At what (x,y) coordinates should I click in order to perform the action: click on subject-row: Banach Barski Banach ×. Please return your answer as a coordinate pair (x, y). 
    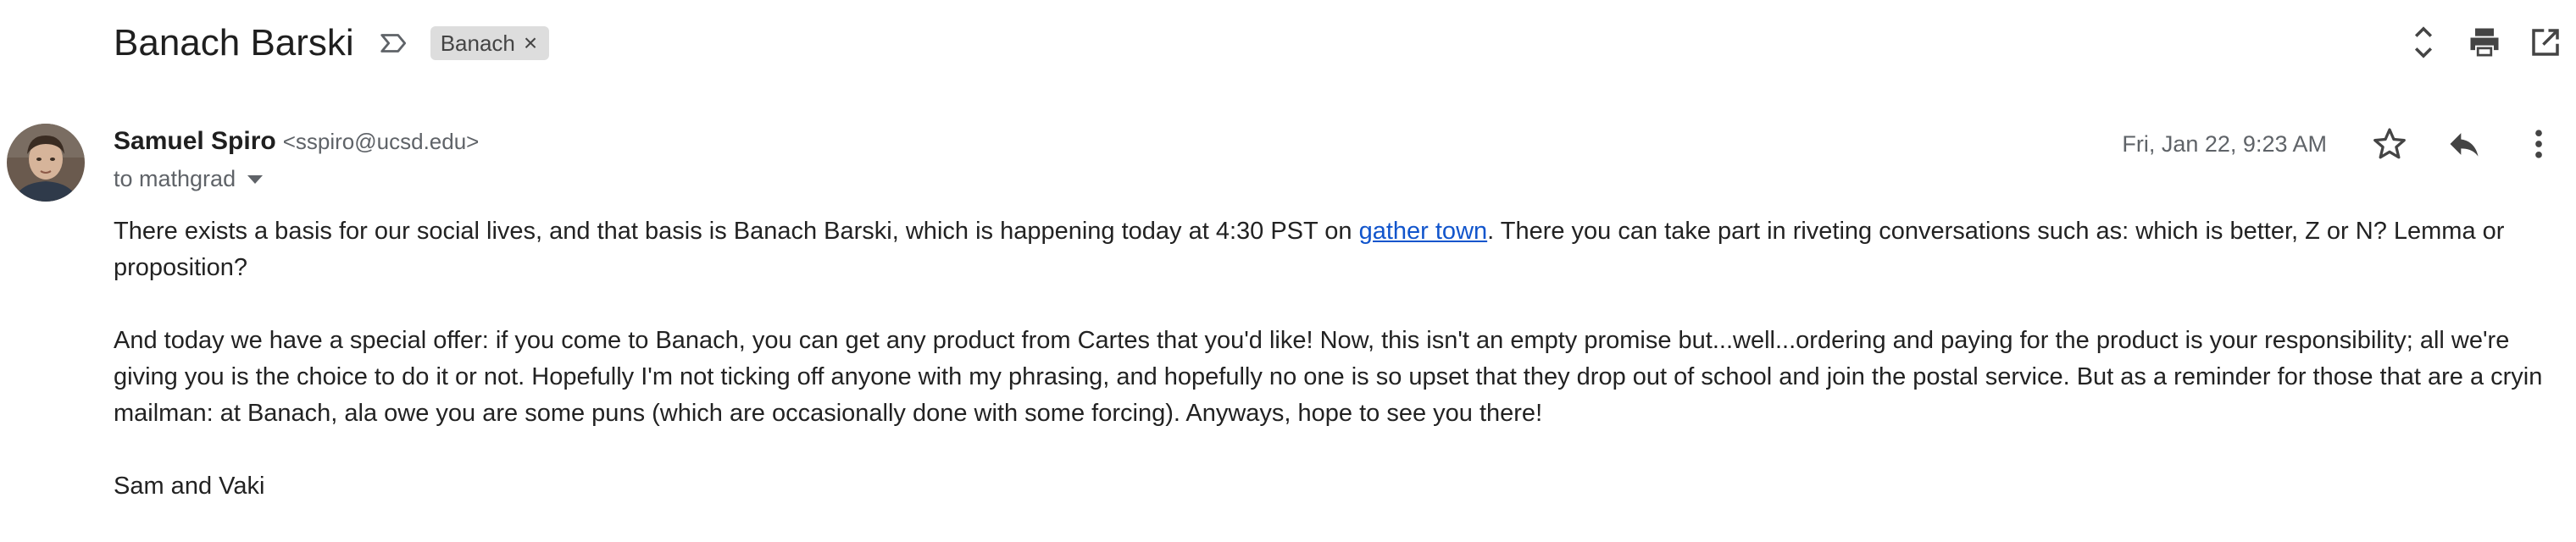
    Looking at the image, I should click on (332, 43).